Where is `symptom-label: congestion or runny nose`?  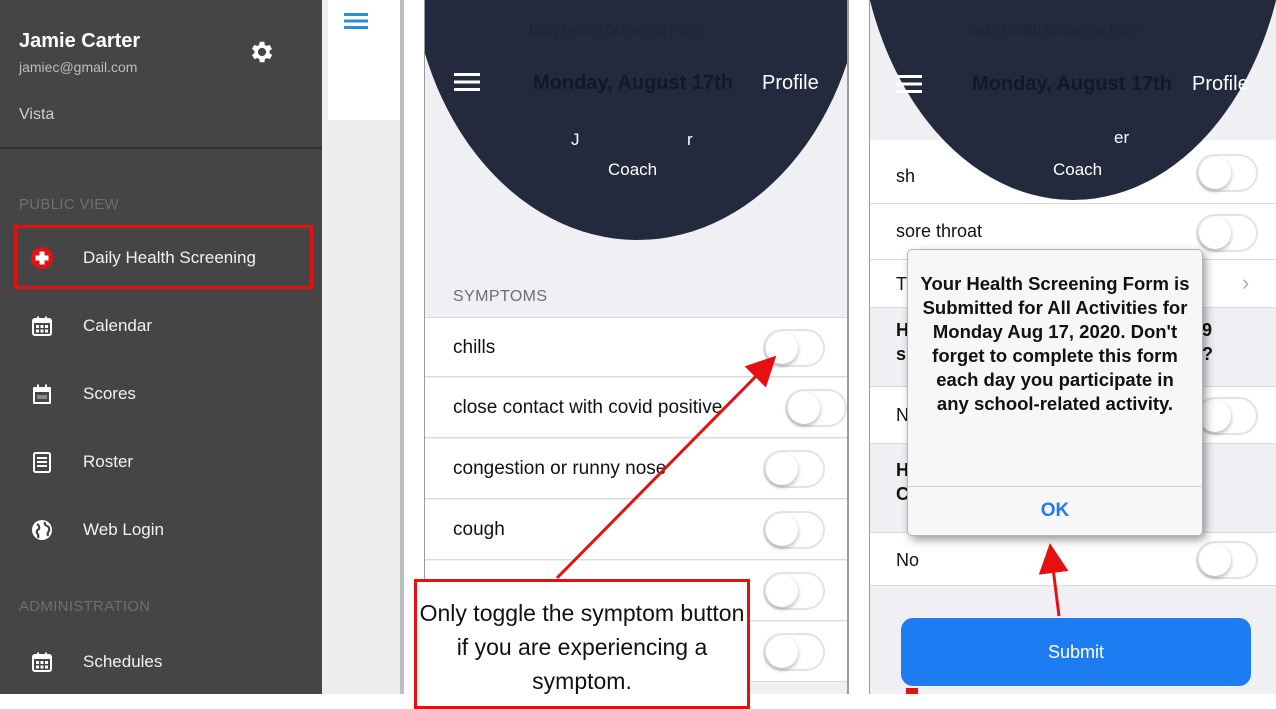 symptom-label: congestion or runny nose is located at coordinates (560, 468).